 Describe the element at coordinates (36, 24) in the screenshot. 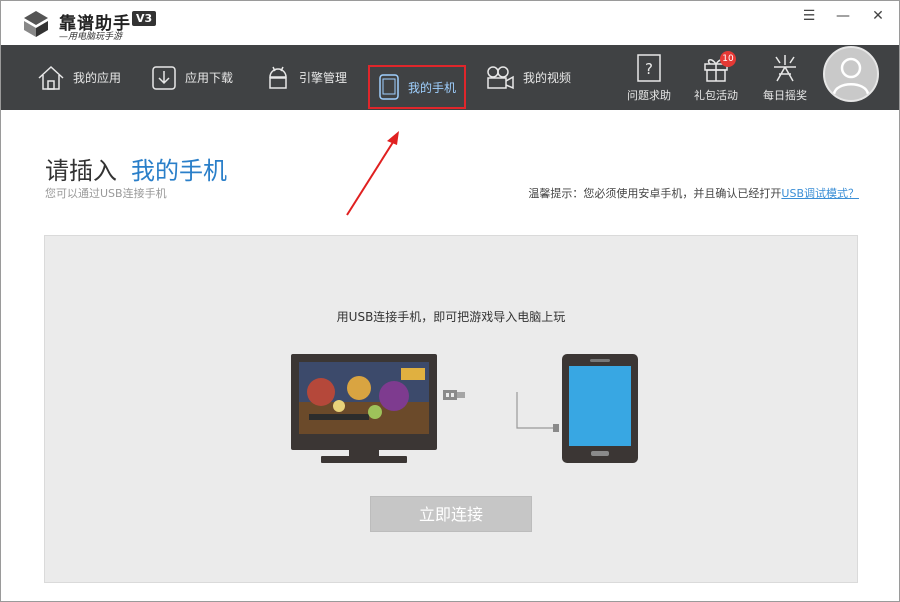

I see `logo-icon` at that location.